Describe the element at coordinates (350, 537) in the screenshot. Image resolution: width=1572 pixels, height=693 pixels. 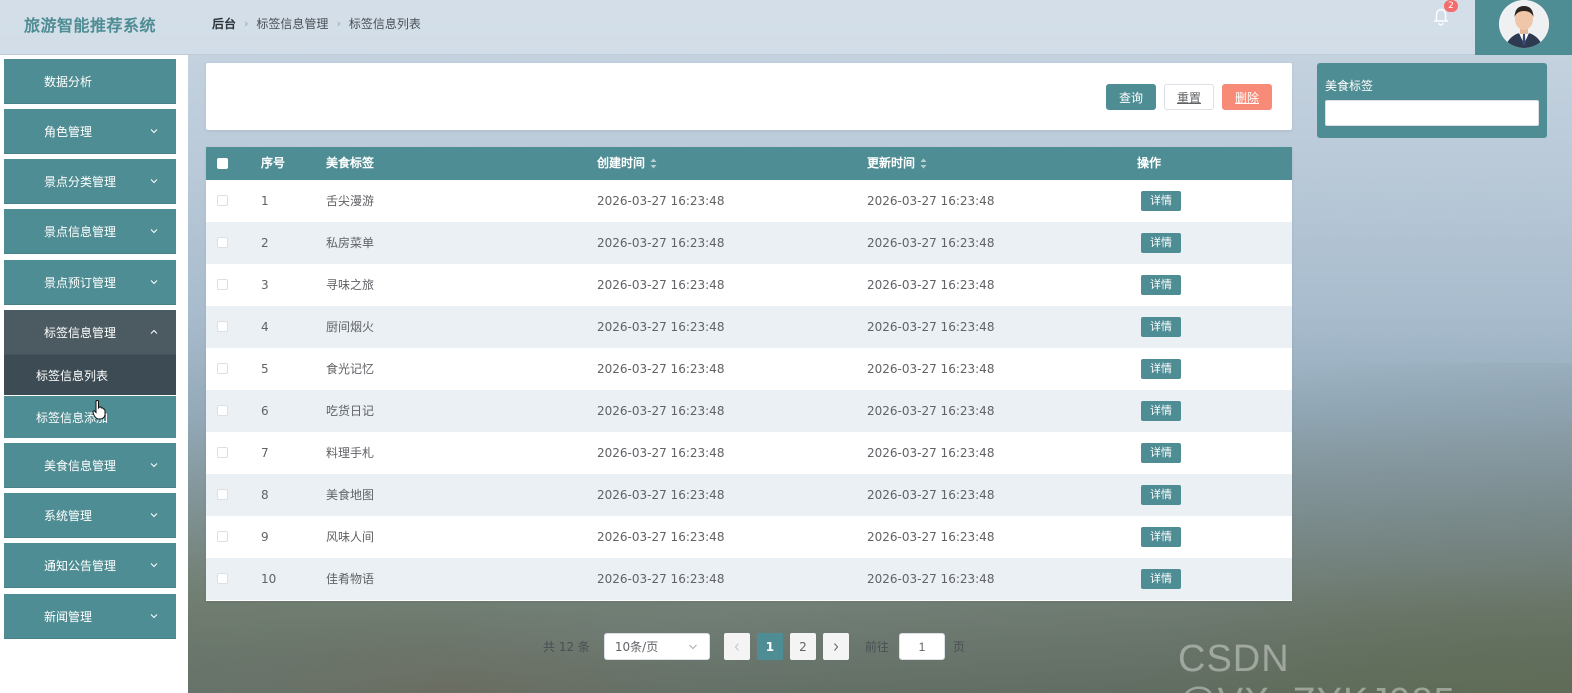
I see `row-tag: 风味人间` at that location.